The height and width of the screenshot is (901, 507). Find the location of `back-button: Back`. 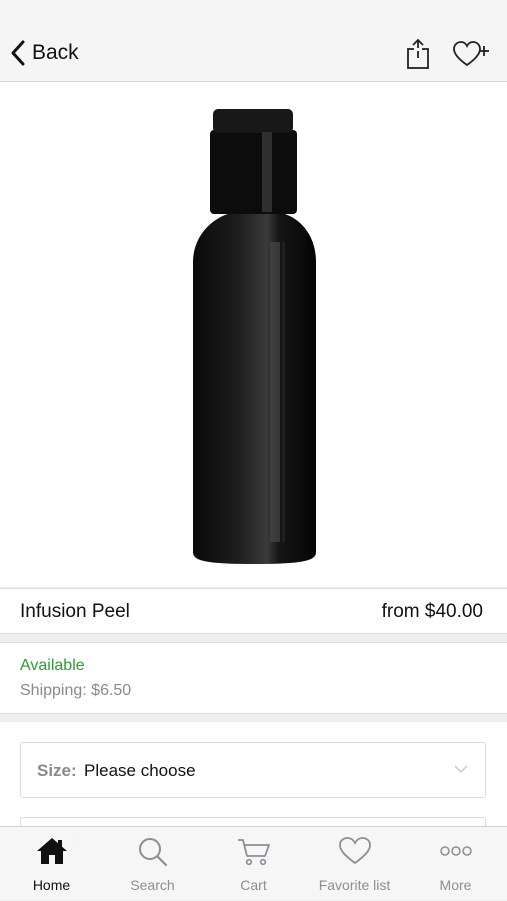

back-button: Back is located at coordinates (44, 53).